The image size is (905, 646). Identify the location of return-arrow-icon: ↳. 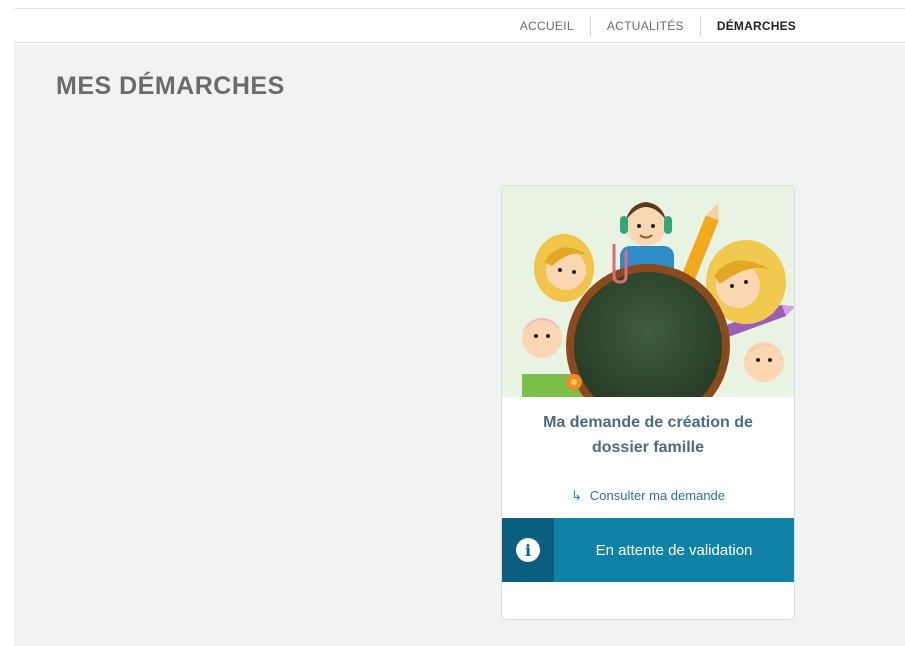
(576, 495).